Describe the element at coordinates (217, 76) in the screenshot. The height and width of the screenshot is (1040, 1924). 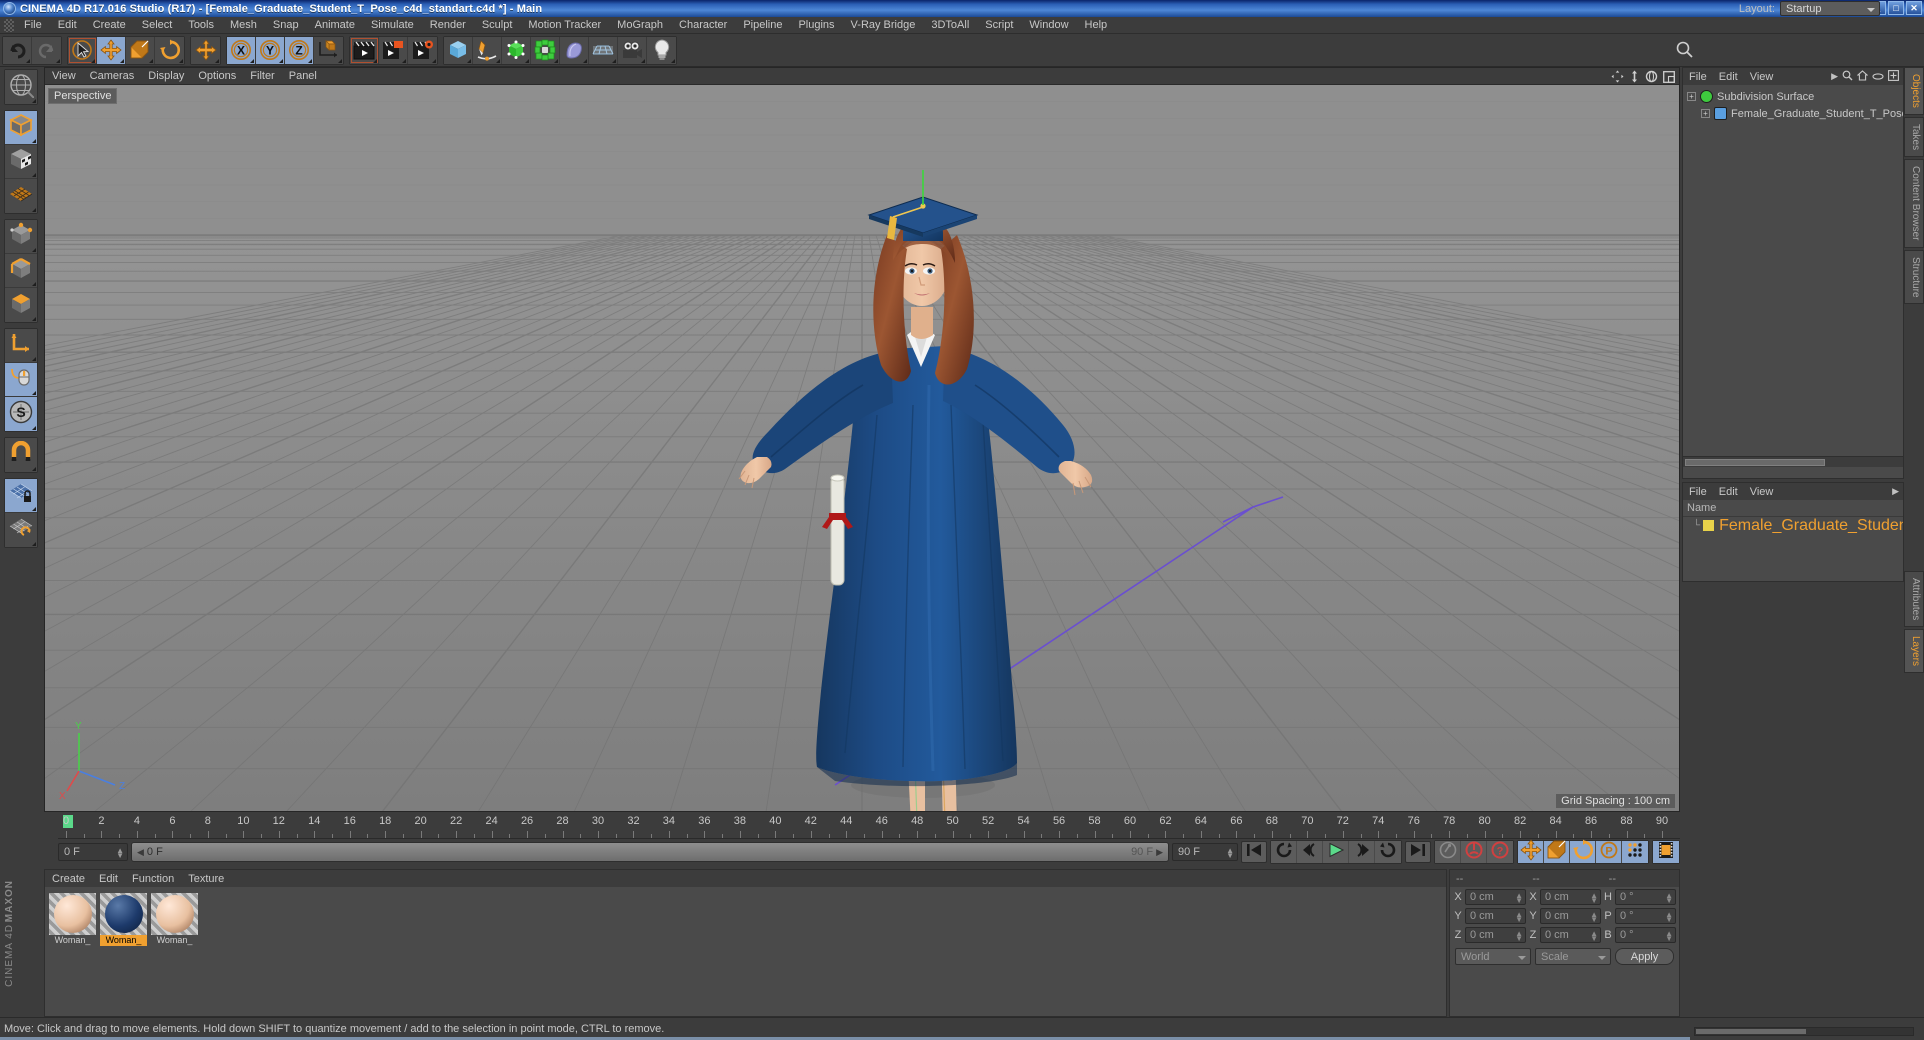
I see `viewport-menu-options: Options` at that location.